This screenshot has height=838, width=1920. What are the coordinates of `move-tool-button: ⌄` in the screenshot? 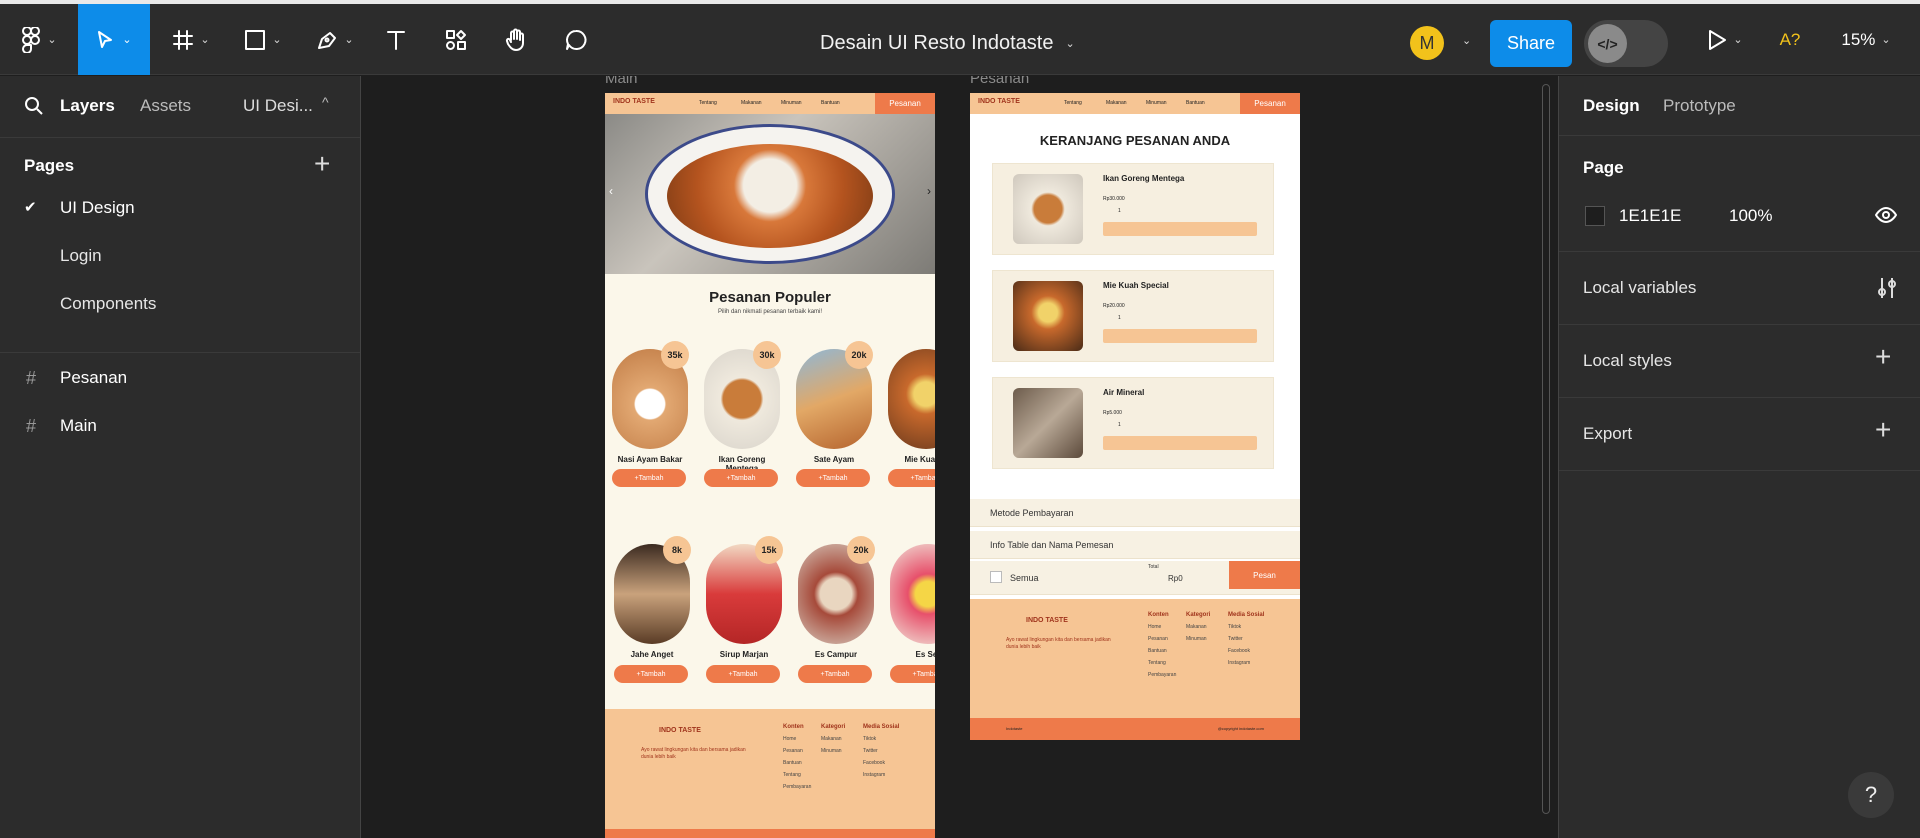 It's located at (114, 39).